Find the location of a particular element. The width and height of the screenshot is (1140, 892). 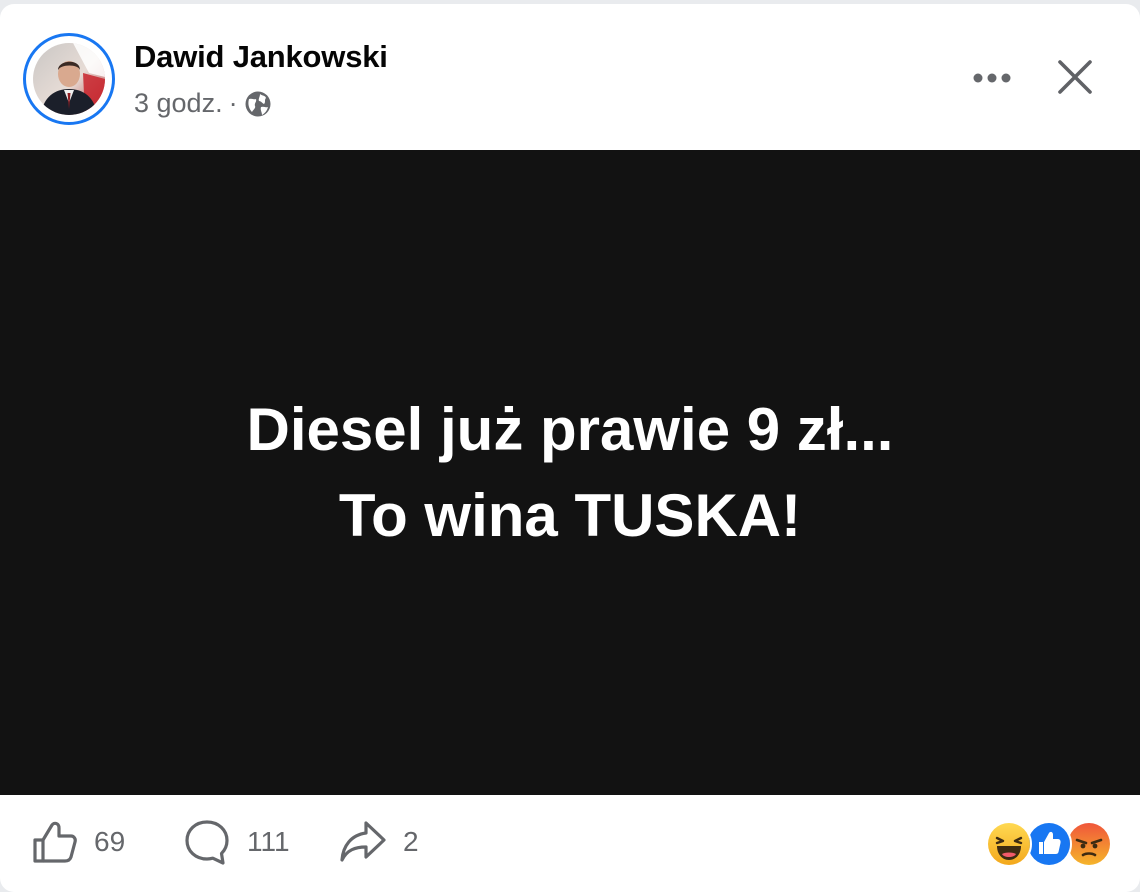

more-options-icon is located at coordinates (992, 78).